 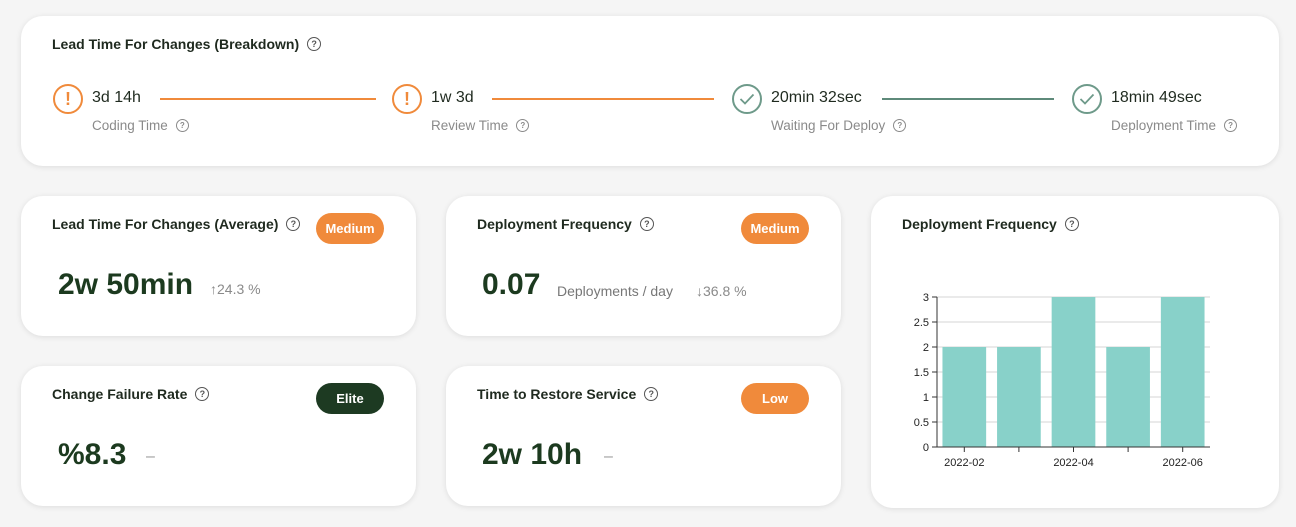 What do you see at coordinates (643, 436) in the screenshot?
I see `time-to-restore-card: Time to Restore Service ? Low 2w 10h –` at bounding box center [643, 436].